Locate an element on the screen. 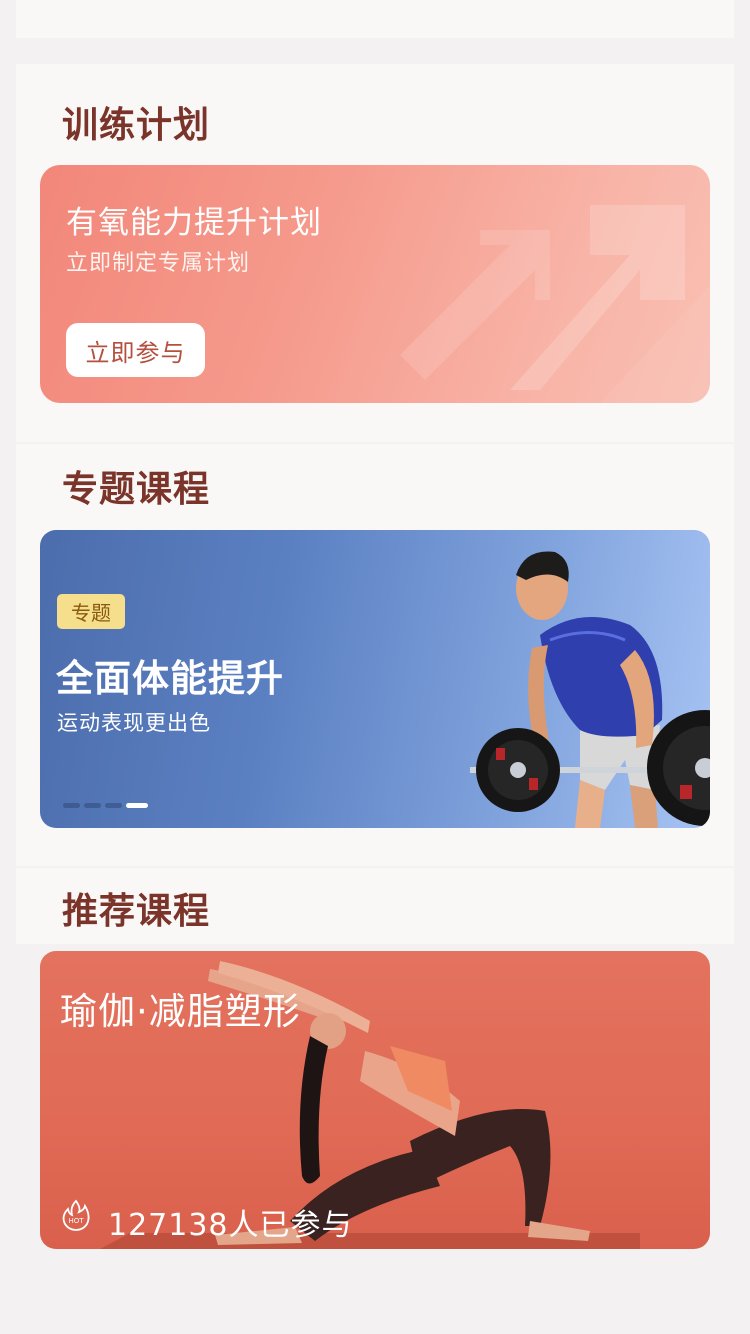 This screenshot has height=1334, width=750. top-header-remnant is located at coordinates (375, 19).